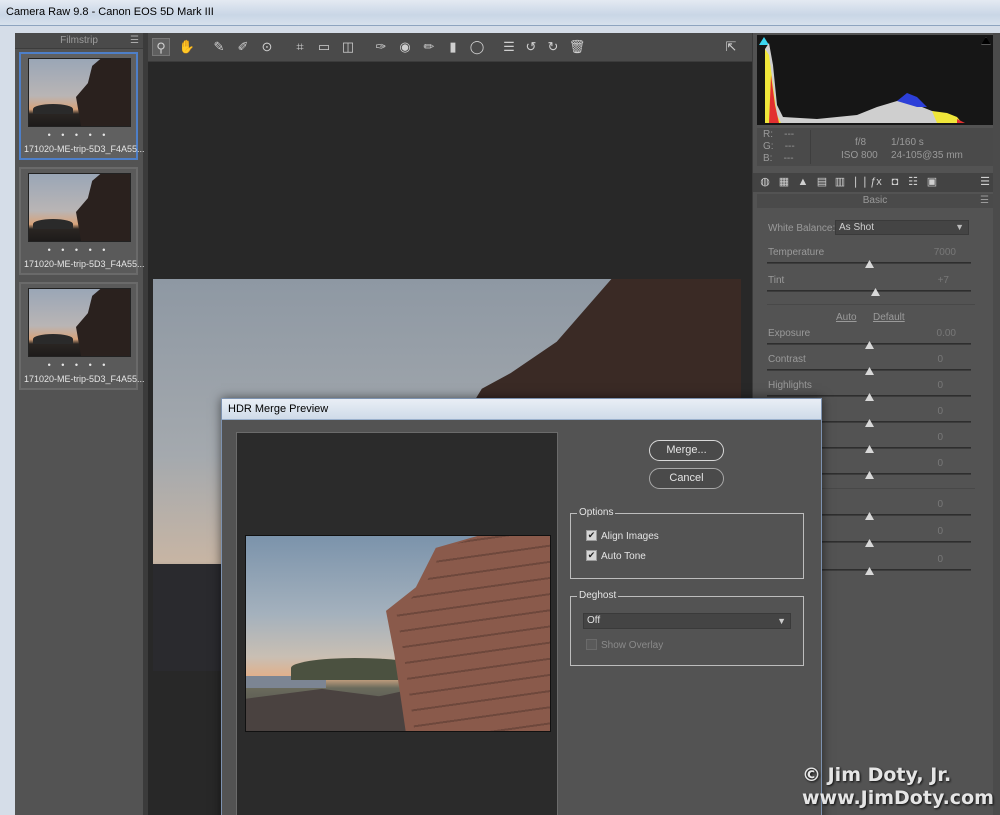 Image resolution: width=1000 pixels, height=815 pixels. What do you see at coordinates (860, 182) in the screenshot?
I see `lens-corrections-icon: ❘❘` at bounding box center [860, 182].